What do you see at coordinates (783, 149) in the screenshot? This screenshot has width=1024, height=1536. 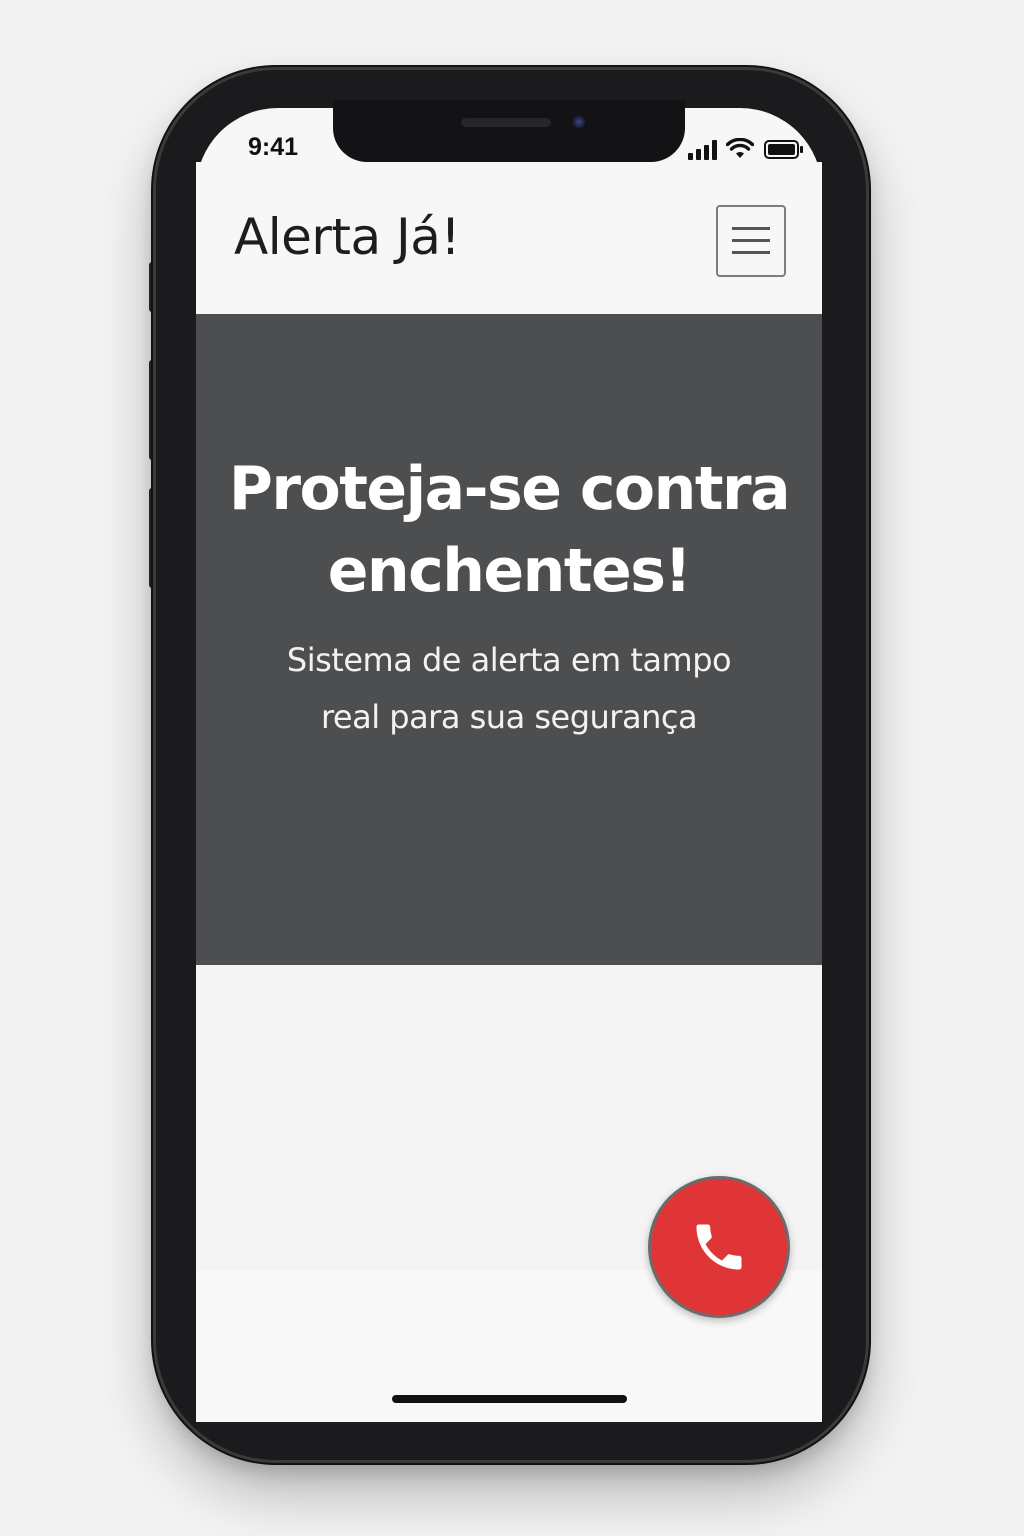 I see `battery-icon` at bounding box center [783, 149].